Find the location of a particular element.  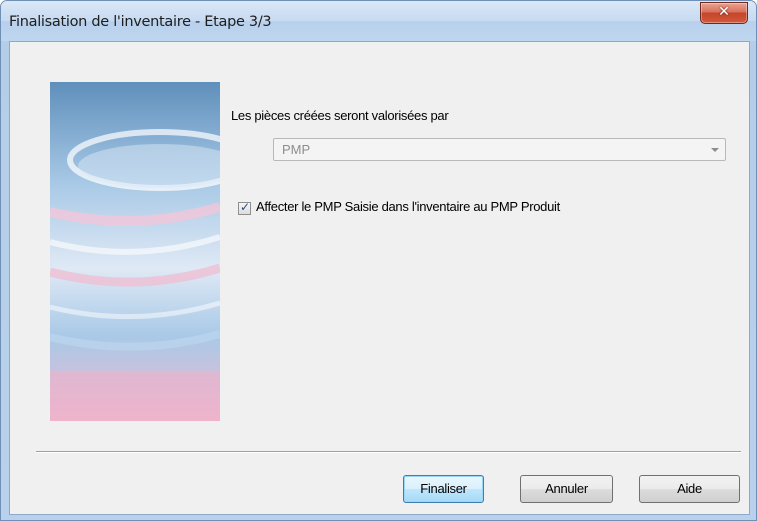

close-icon: ✕ is located at coordinates (724, 12).